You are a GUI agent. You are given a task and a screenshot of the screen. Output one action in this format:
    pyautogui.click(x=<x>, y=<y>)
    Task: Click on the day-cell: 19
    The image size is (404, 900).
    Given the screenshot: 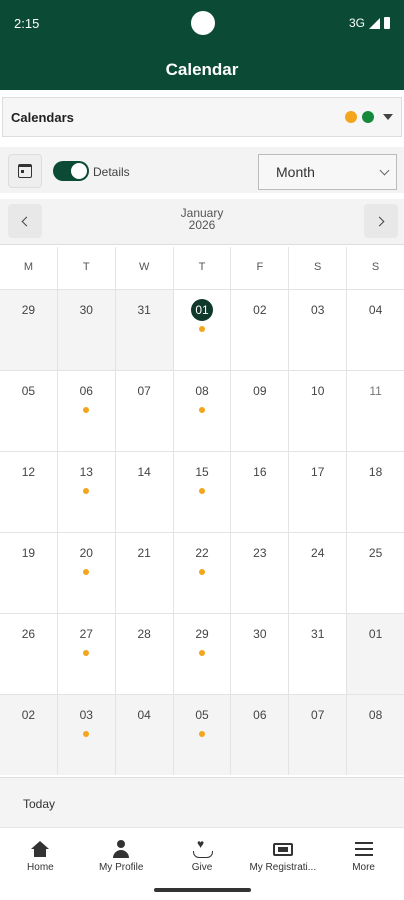 What is the action you would take?
    pyautogui.click(x=29, y=573)
    